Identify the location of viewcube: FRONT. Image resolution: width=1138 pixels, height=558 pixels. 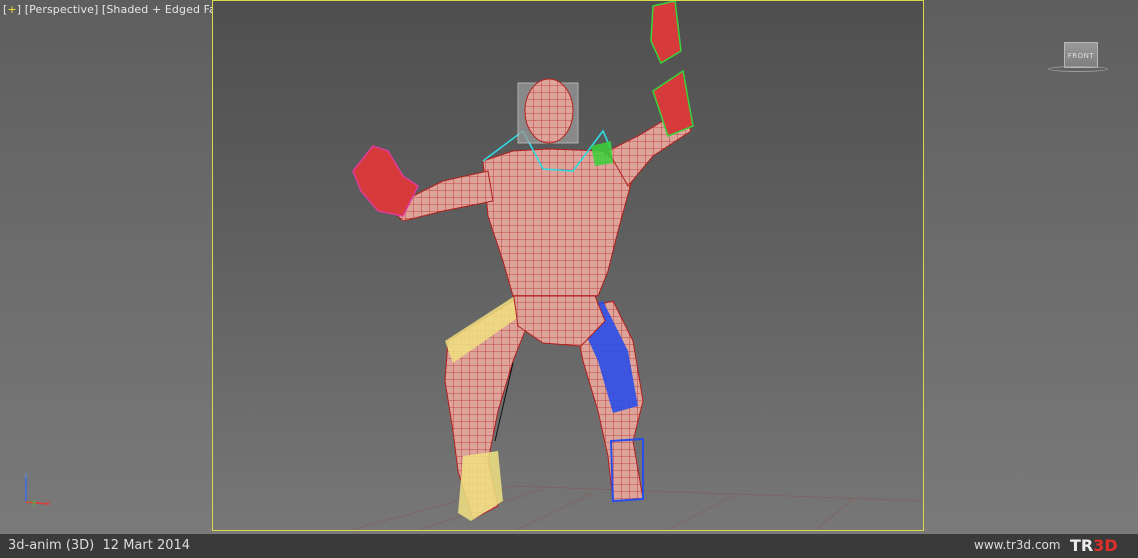
(1078, 56).